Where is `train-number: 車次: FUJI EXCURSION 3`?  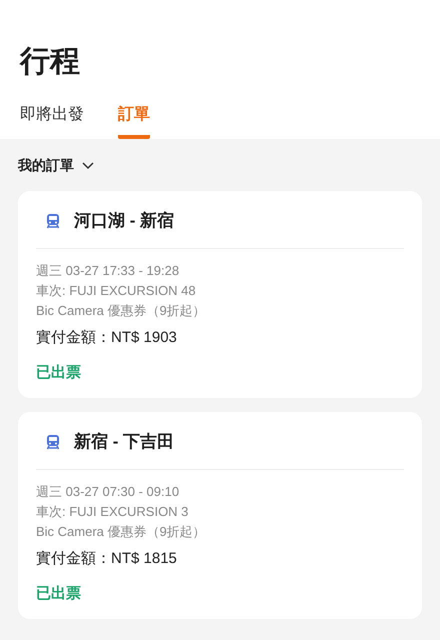 train-number: 車次: FUJI EXCURSION 3 is located at coordinates (113, 512).